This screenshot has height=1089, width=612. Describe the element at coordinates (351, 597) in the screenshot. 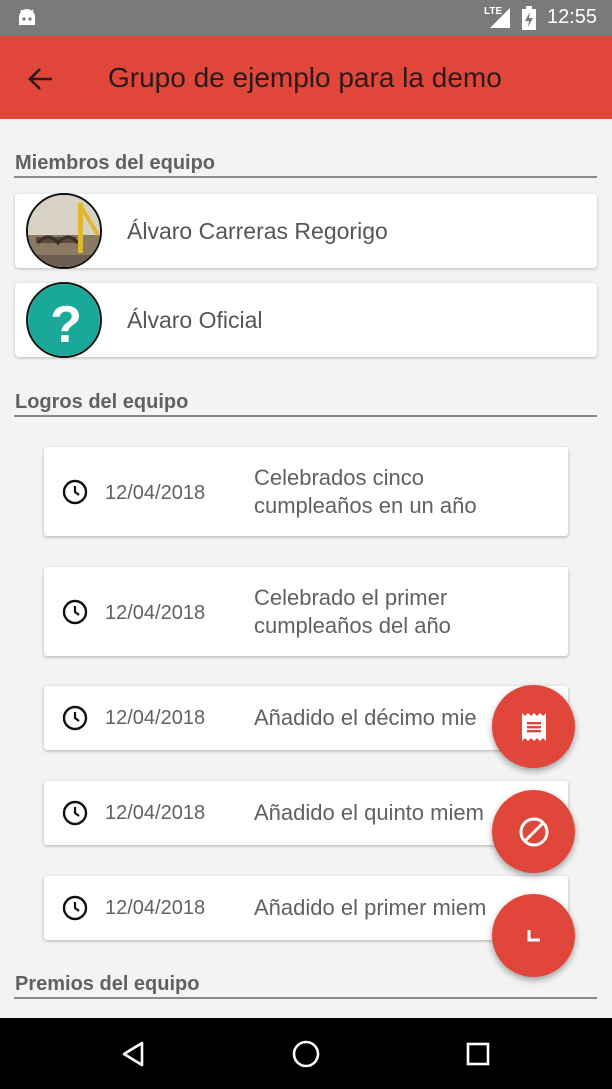

I see `achievement-description-line: Celebrado el primer` at that location.